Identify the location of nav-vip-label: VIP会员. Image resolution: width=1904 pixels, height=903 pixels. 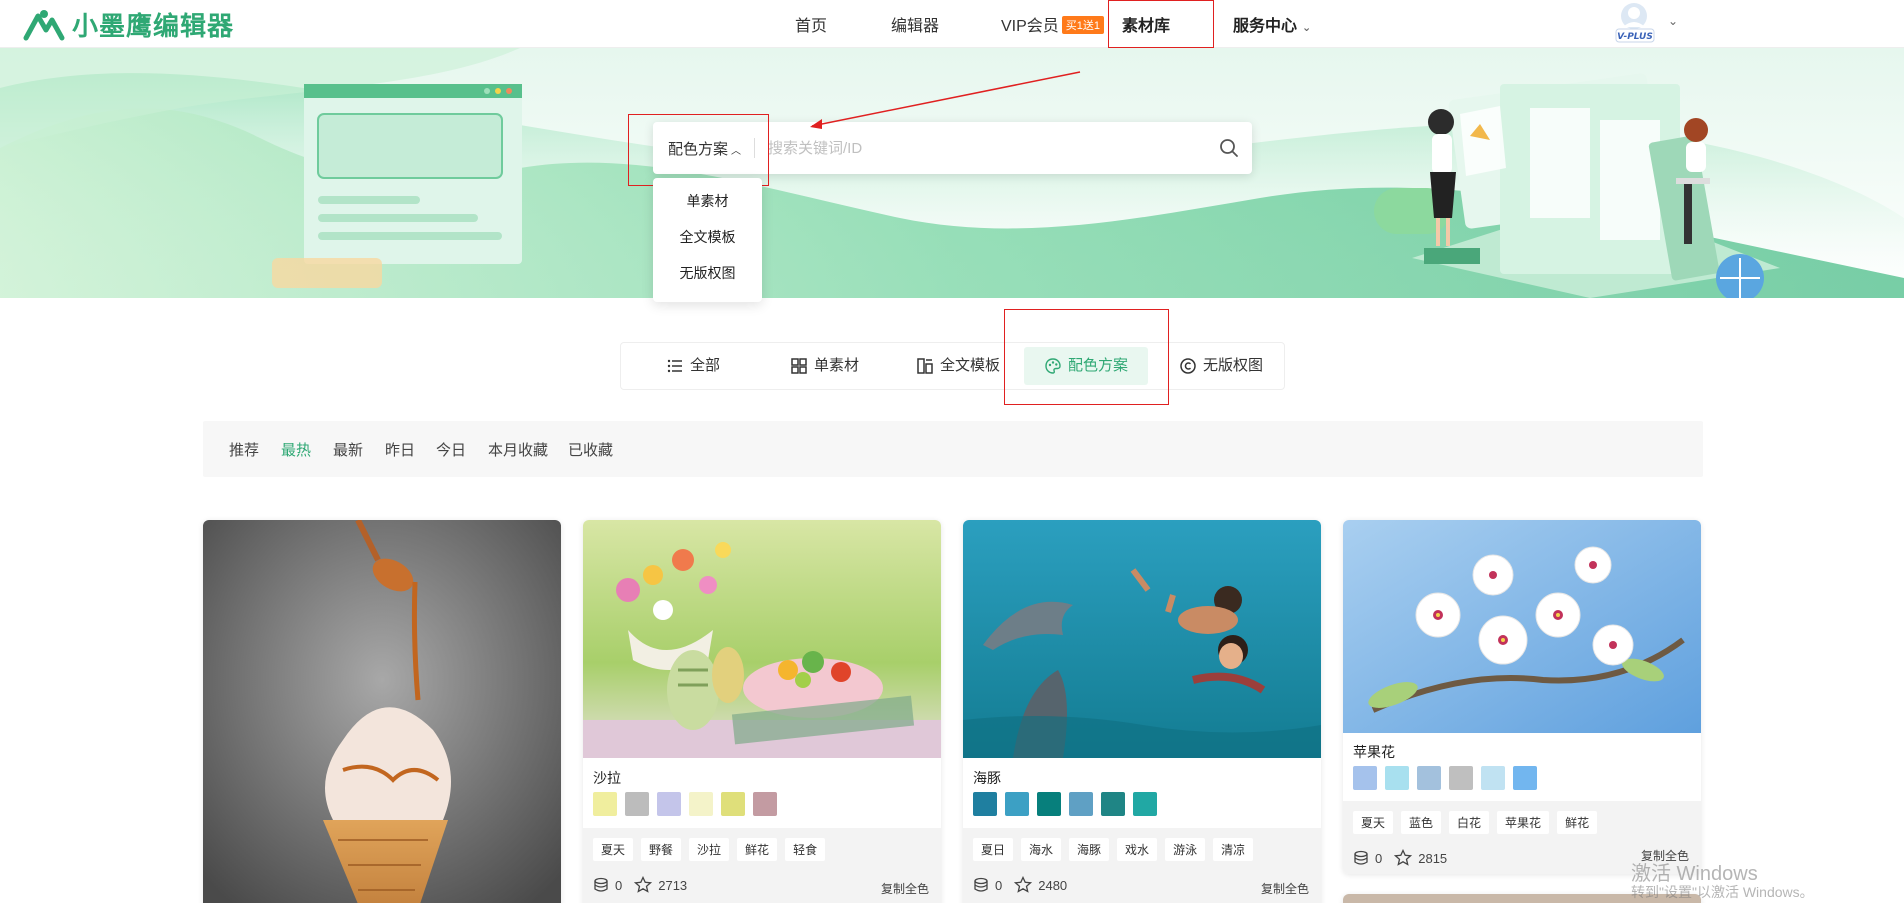
(1030, 26).